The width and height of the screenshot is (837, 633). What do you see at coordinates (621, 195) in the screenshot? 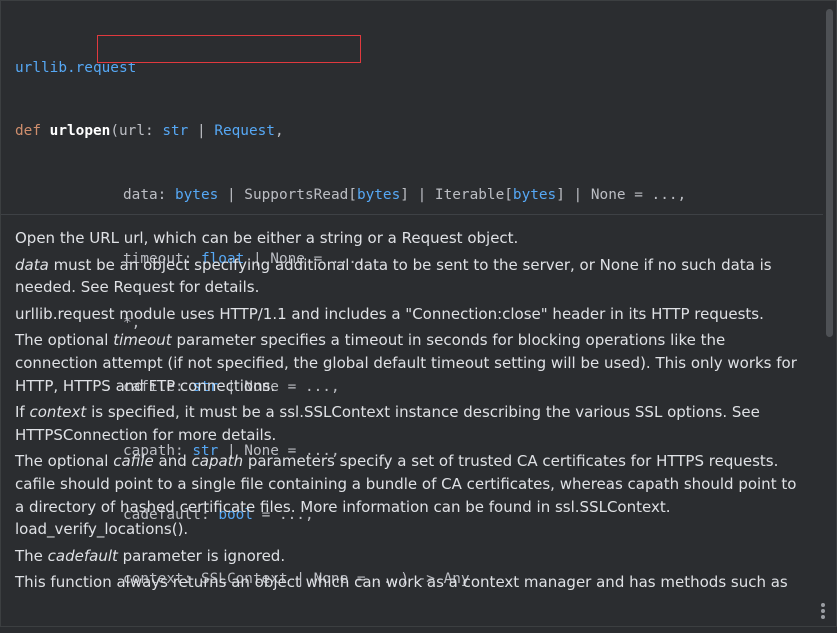
I see `type-text: ] | None = ...,` at bounding box center [621, 195].